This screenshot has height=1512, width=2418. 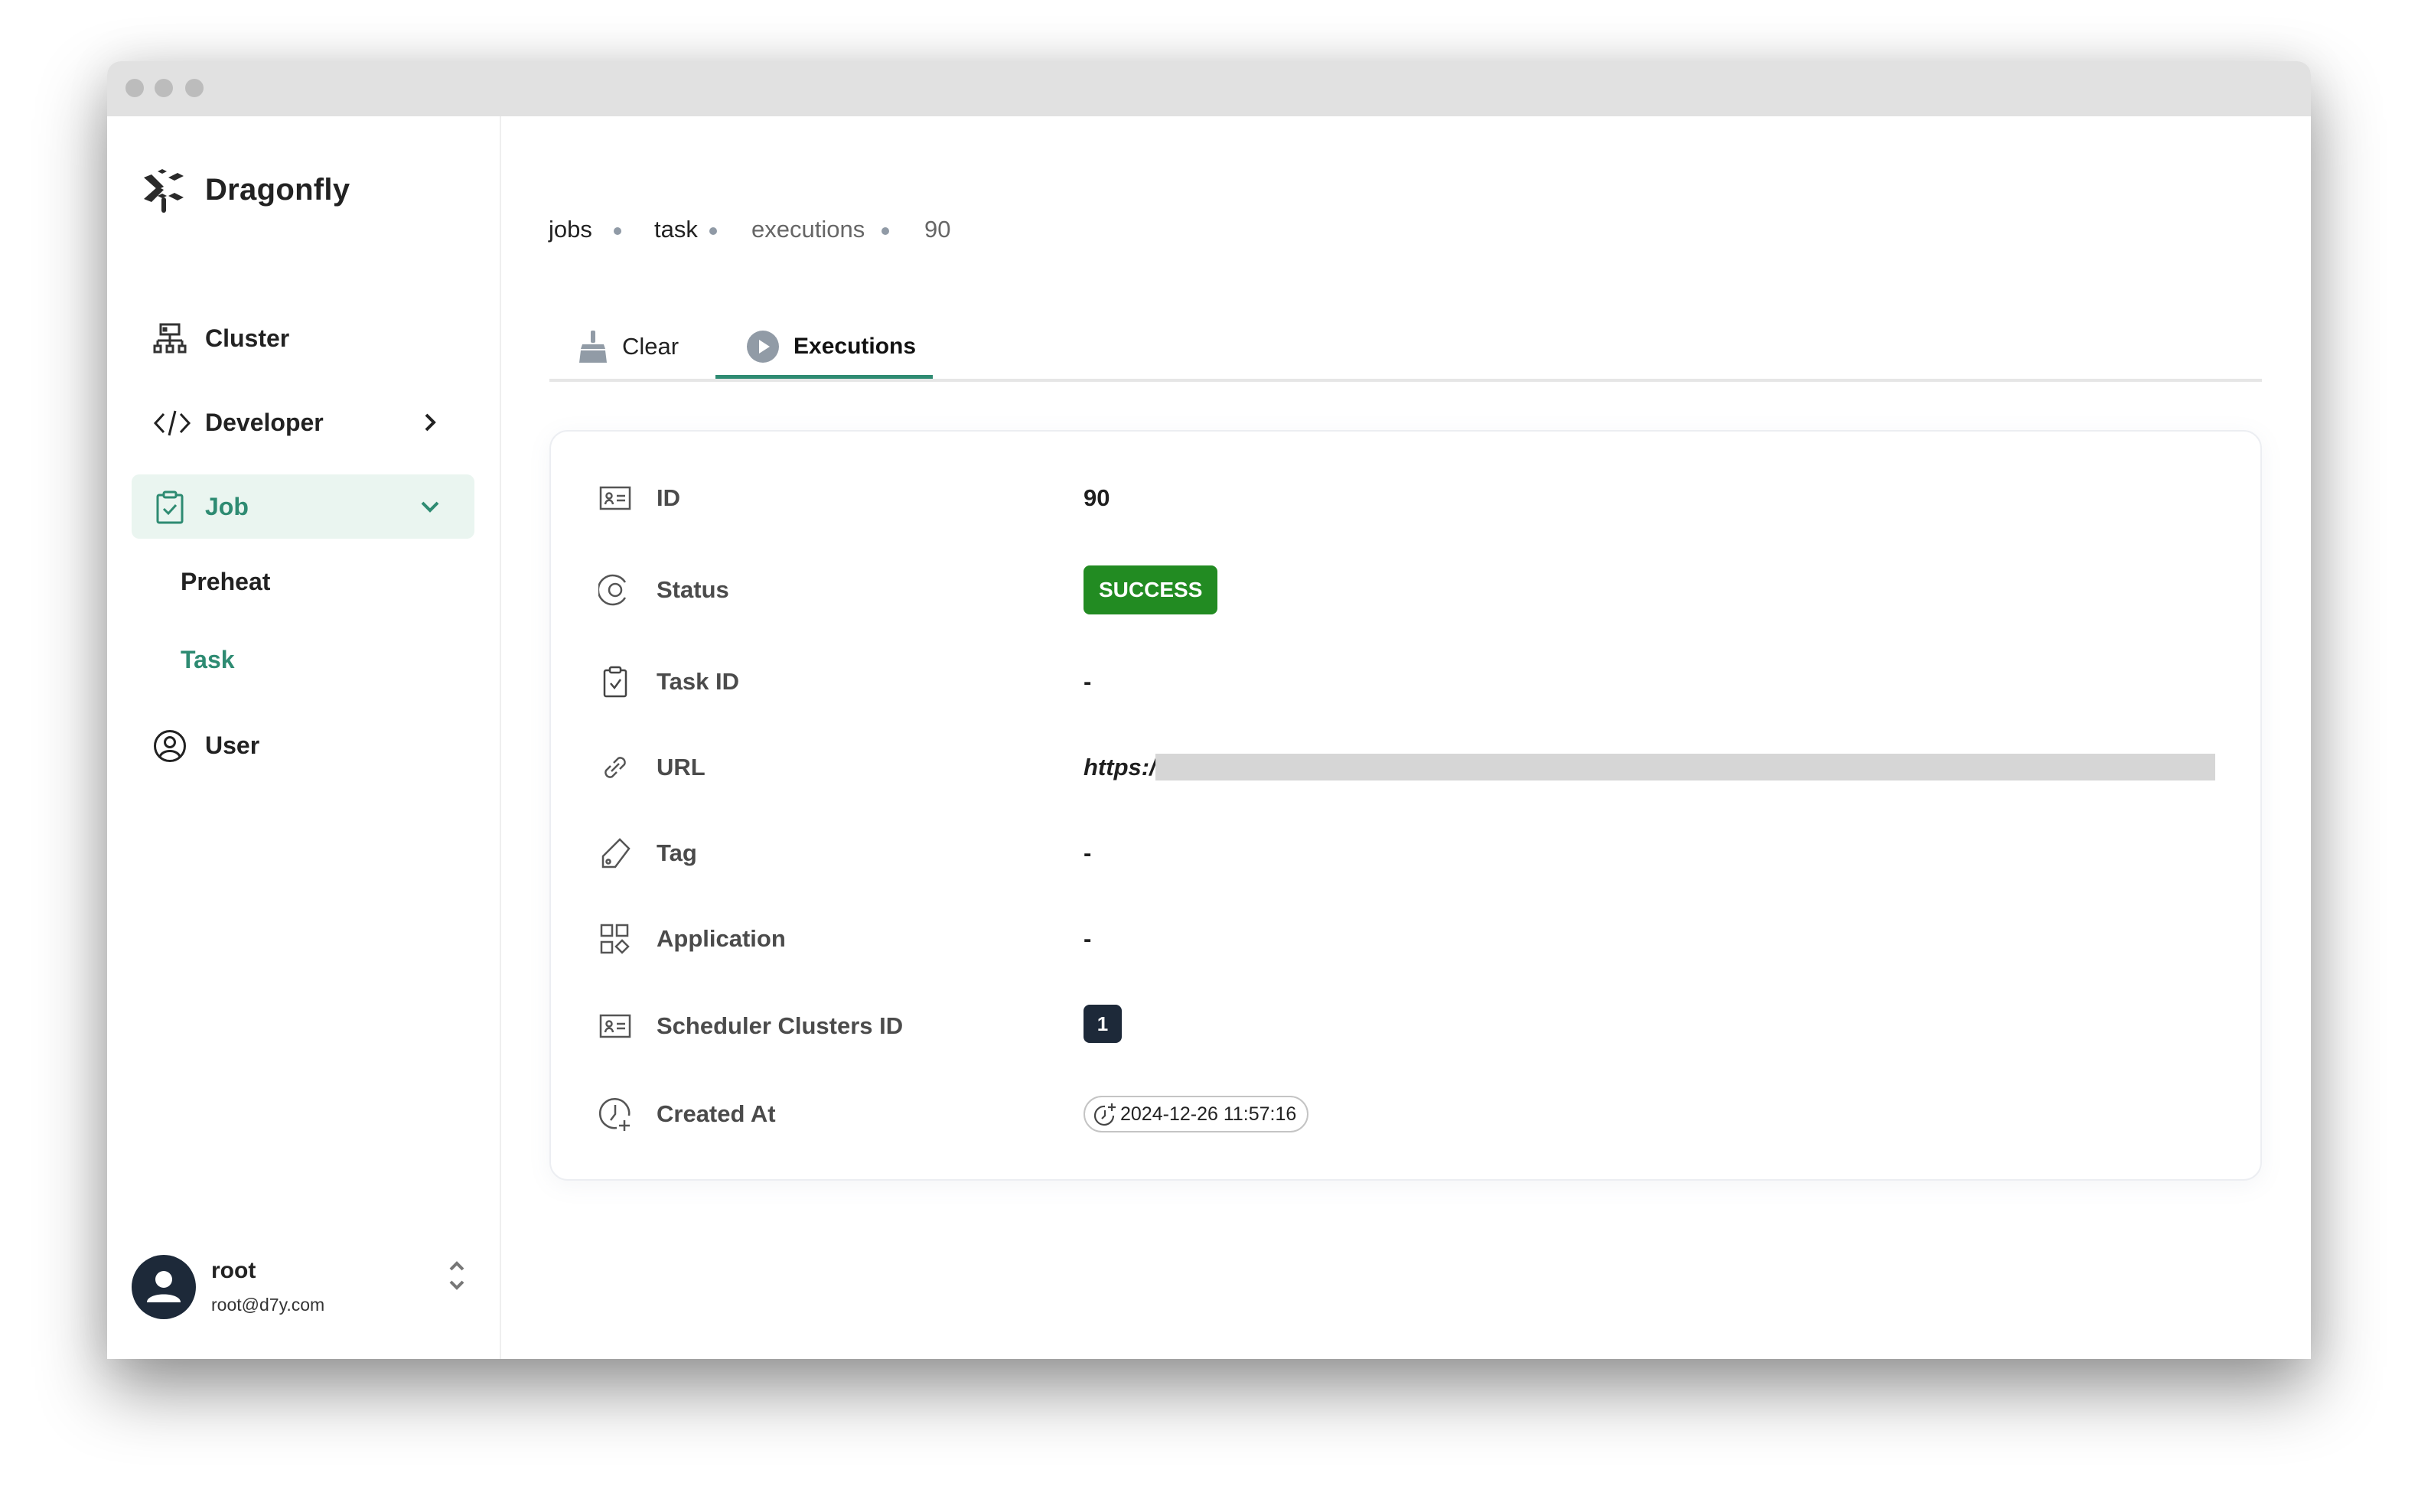 I want to click on apps-icon, so click(x=615, y=939).